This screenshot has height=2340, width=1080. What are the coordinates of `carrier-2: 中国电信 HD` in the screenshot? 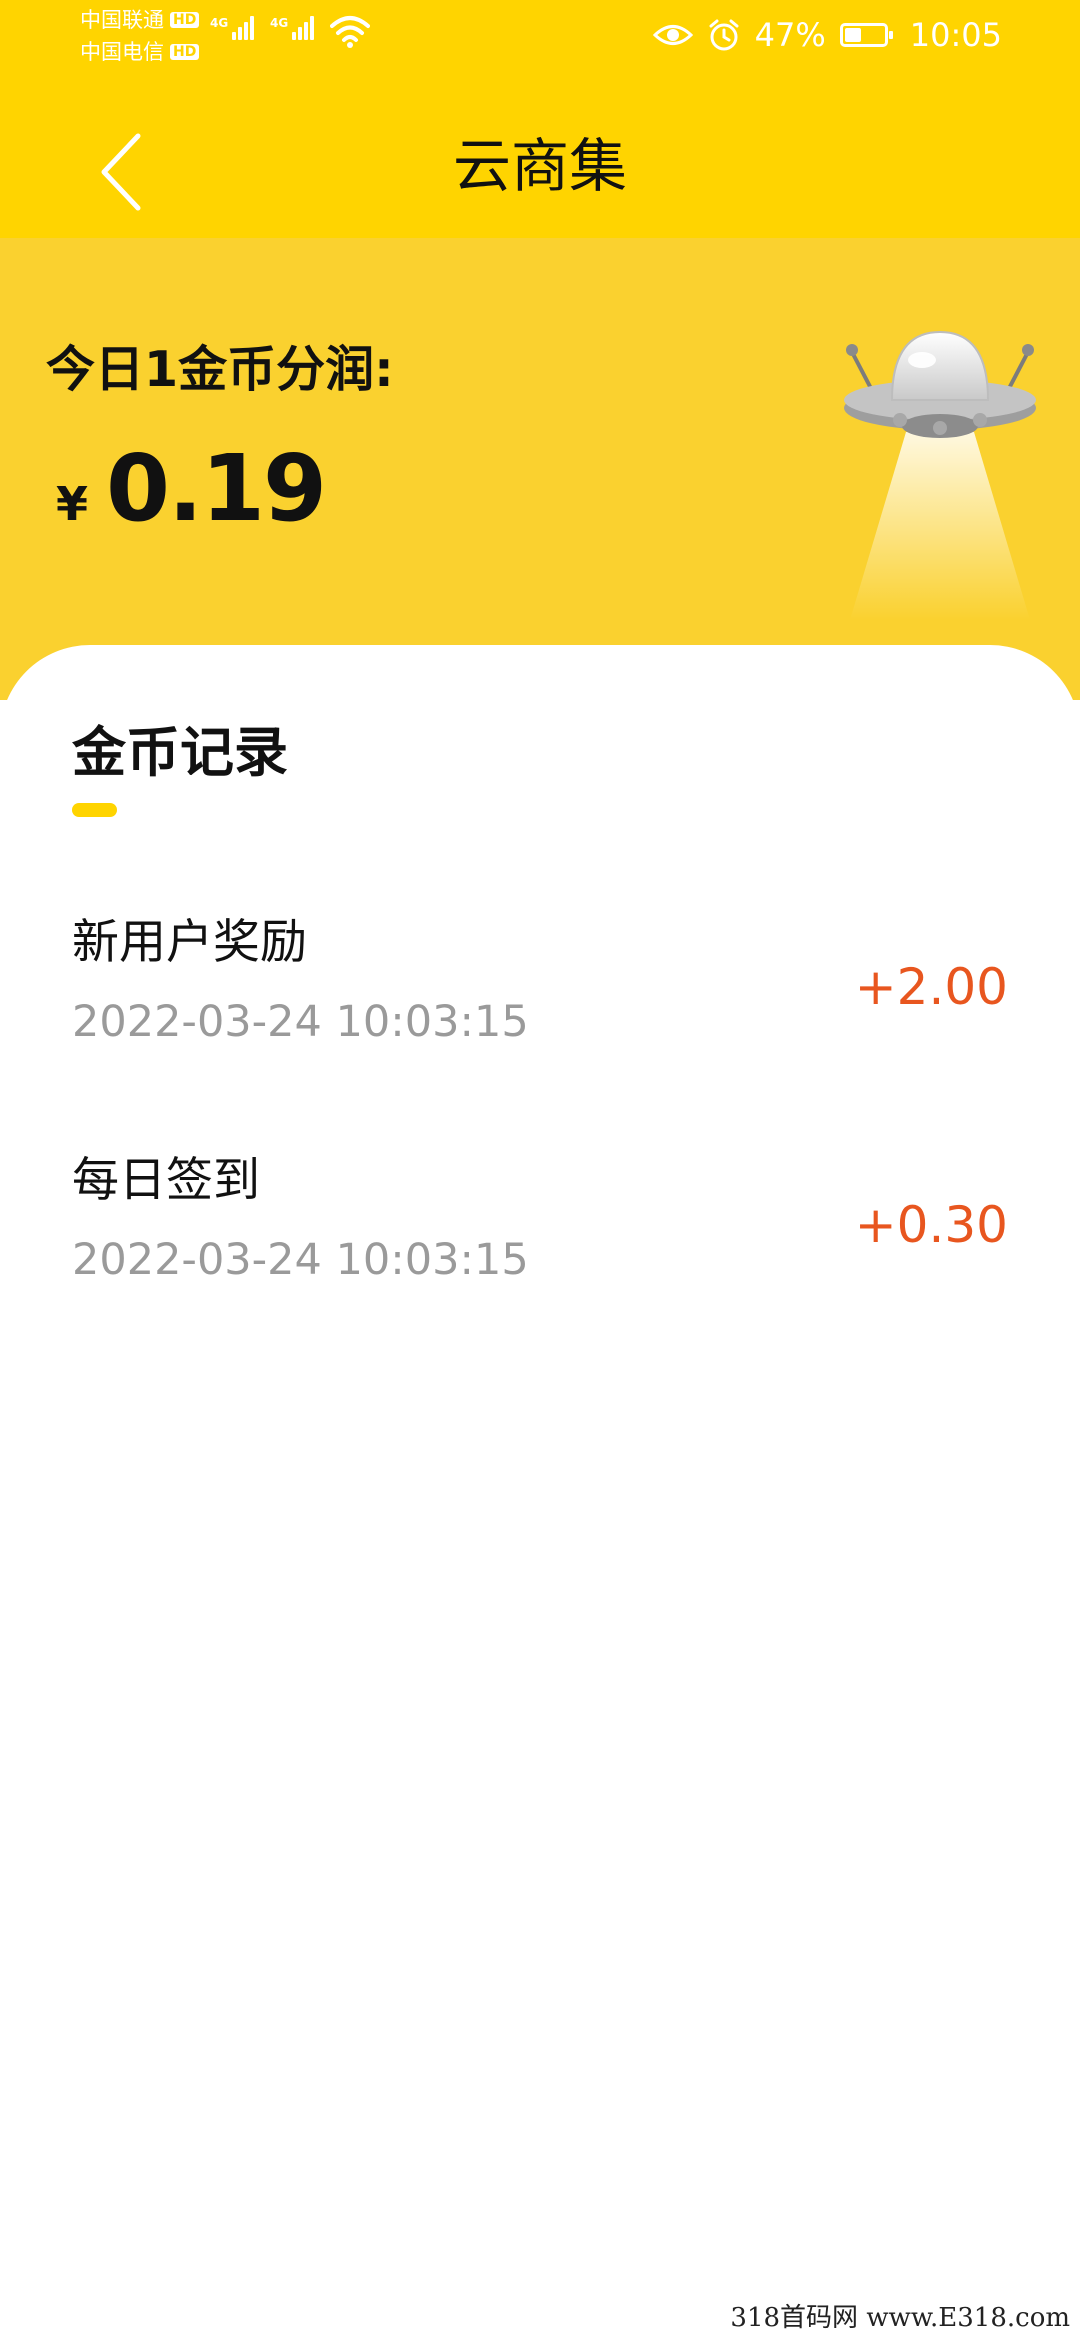 It's located at (140, 52).